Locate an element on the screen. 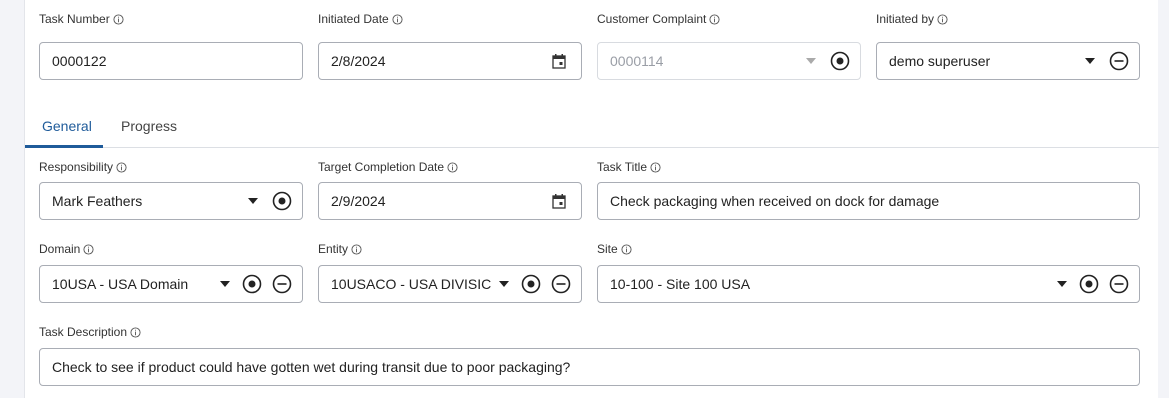  responsibility-select: Mark Feathers is located at coordinates (171, 201).